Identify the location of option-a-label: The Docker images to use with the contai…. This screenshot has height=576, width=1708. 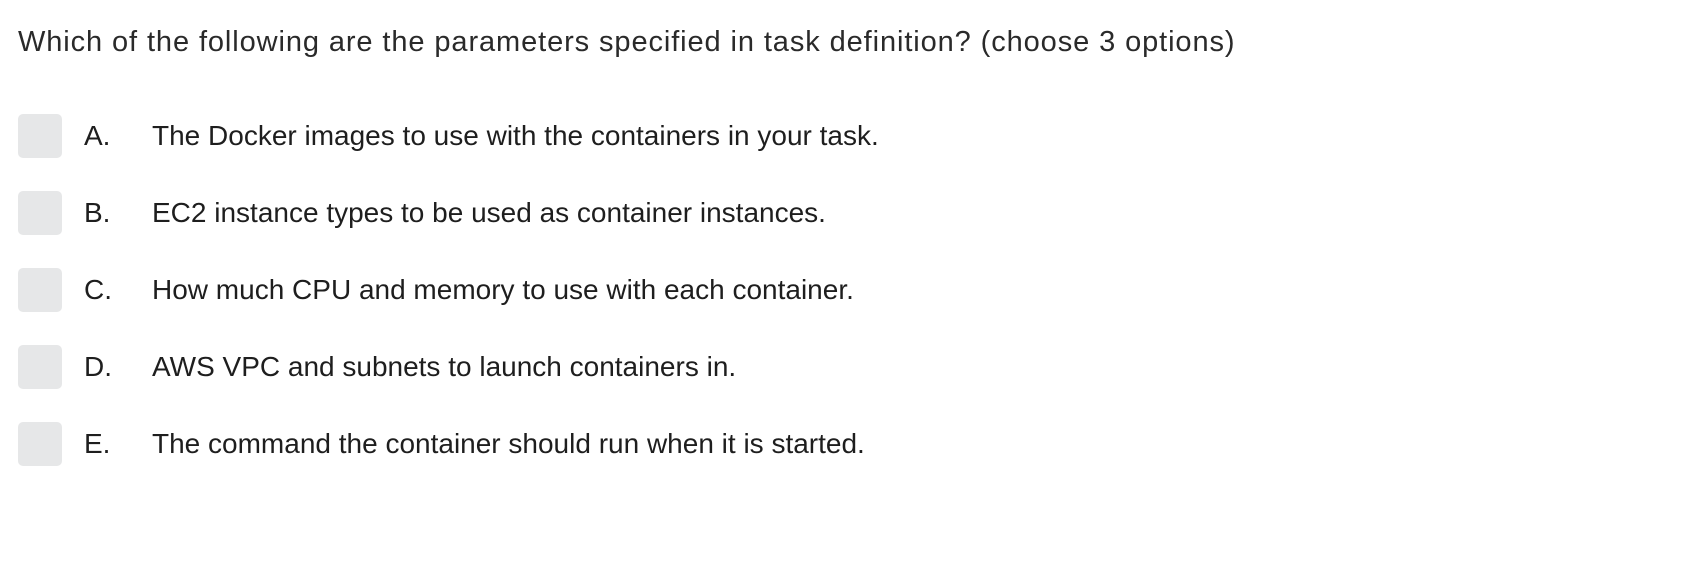
(515, 136).